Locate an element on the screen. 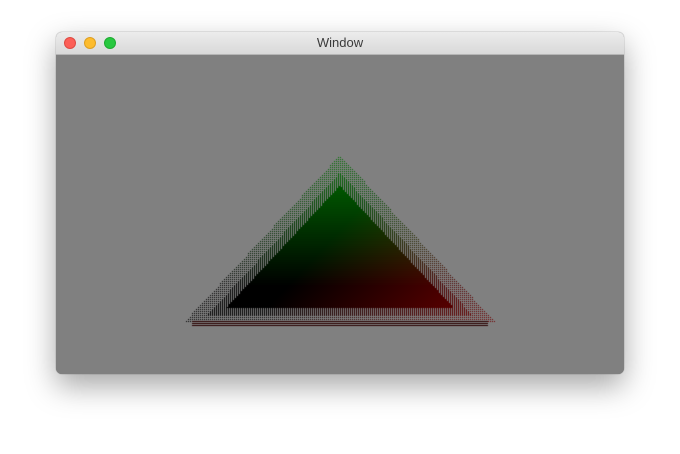  window-title: Window is located at coordinates (340, 42).